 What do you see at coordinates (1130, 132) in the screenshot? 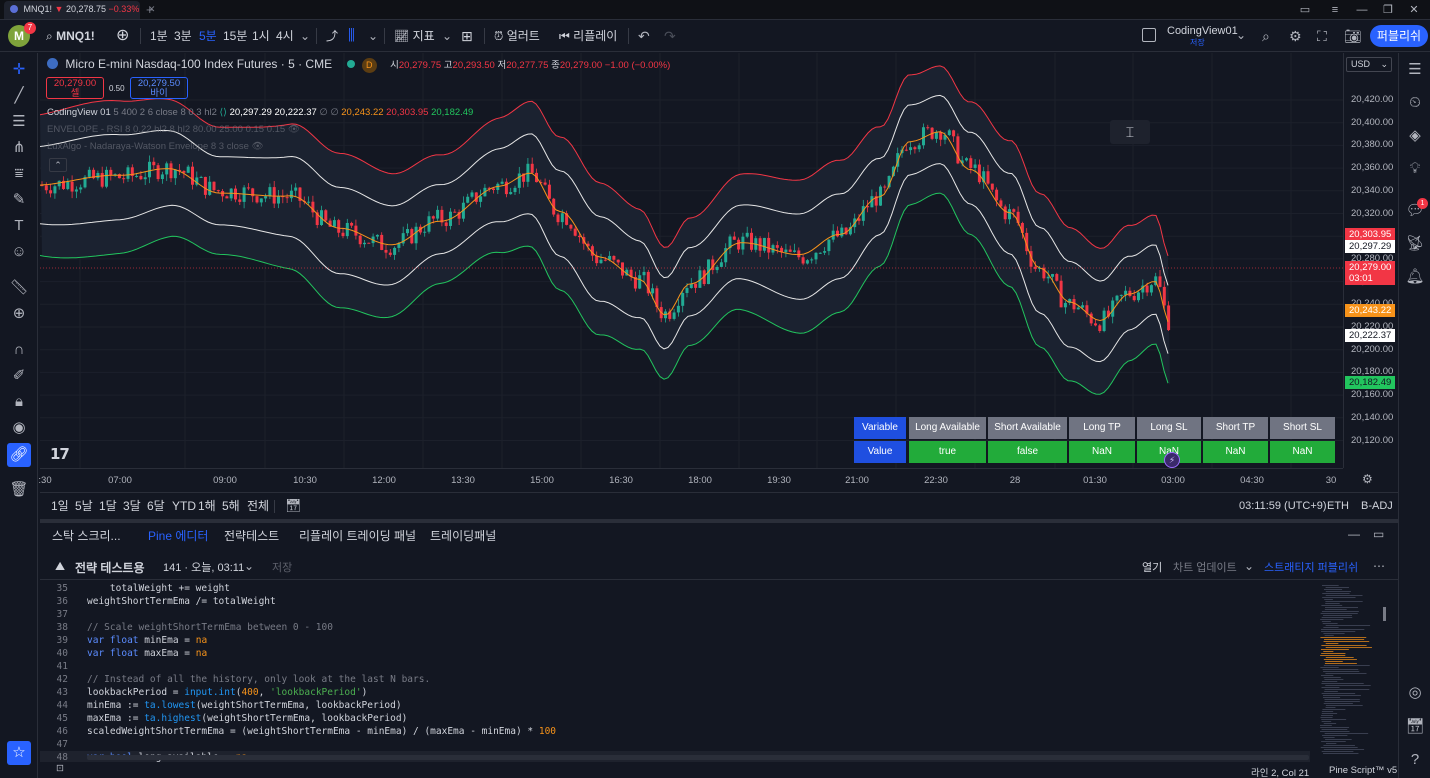
I see `text-cursor-tool-icon: ⌶` at bounding box center [1130, 132].